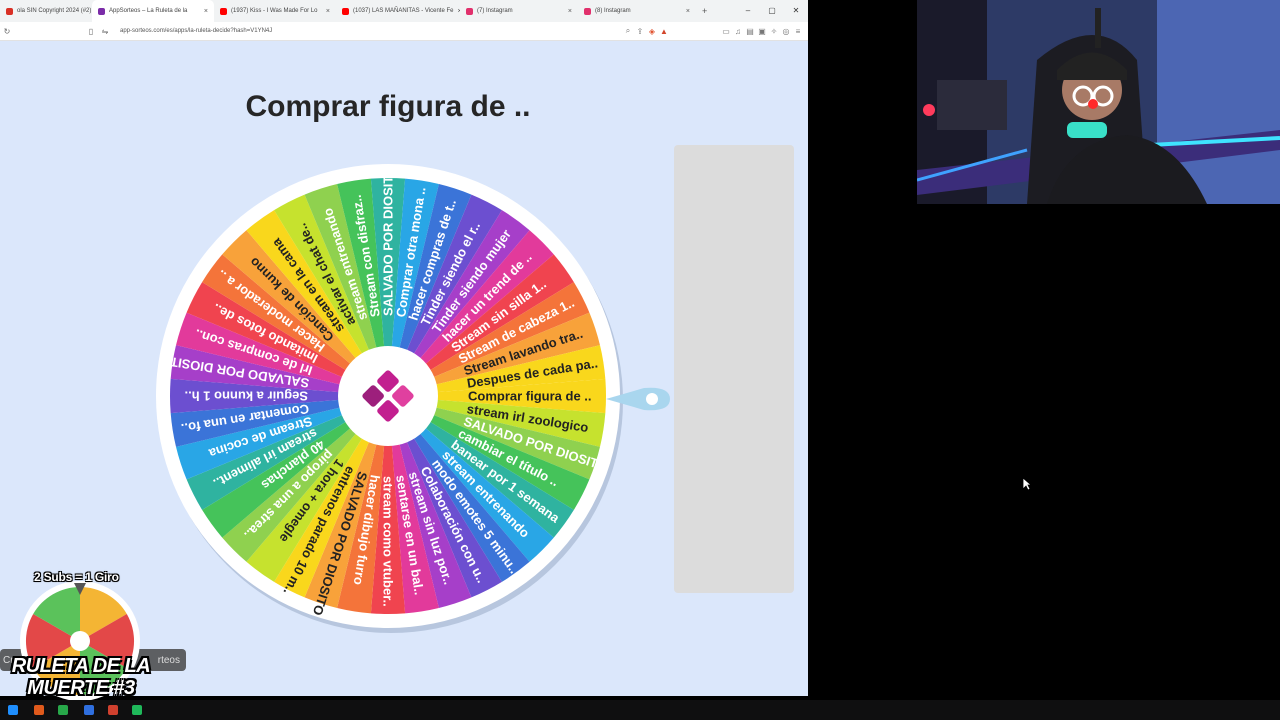 This screenshot has height=720, width=1280. What do you see at coordinates (774, 31) in the screenshot?
I see `extensions-icon: ✧` at bounding box center [774, 31].